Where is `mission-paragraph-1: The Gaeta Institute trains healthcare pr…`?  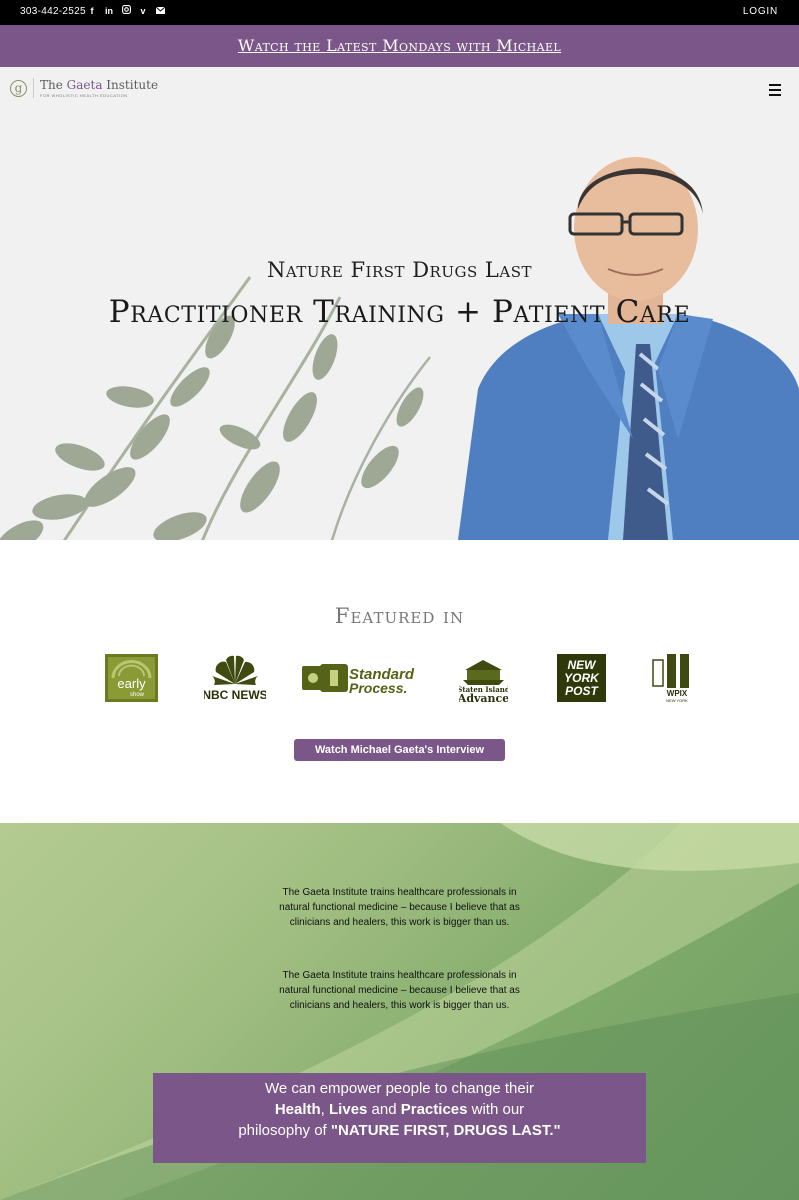
mission-paragraph-1: The Gaeta Institute trains healthcare pr… is located at coordinates (399, 907).